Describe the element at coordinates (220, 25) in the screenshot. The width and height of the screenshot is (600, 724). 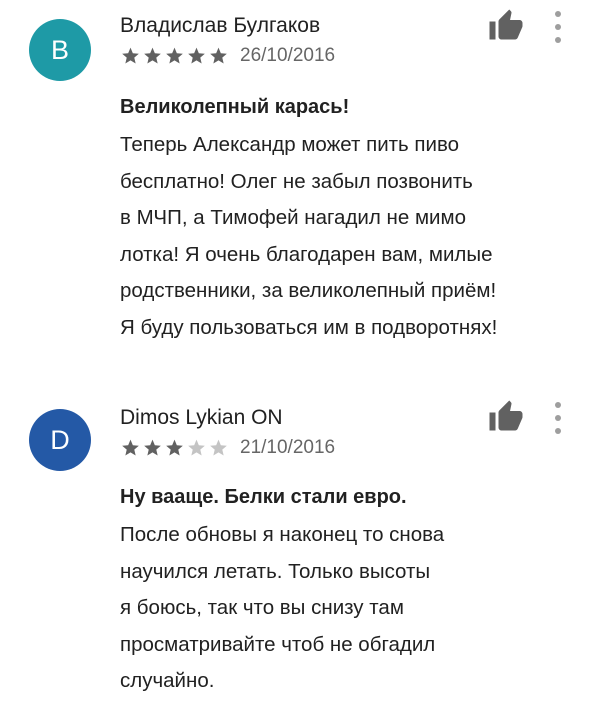
I see `review-author: Владислав Булгаков` at that location.